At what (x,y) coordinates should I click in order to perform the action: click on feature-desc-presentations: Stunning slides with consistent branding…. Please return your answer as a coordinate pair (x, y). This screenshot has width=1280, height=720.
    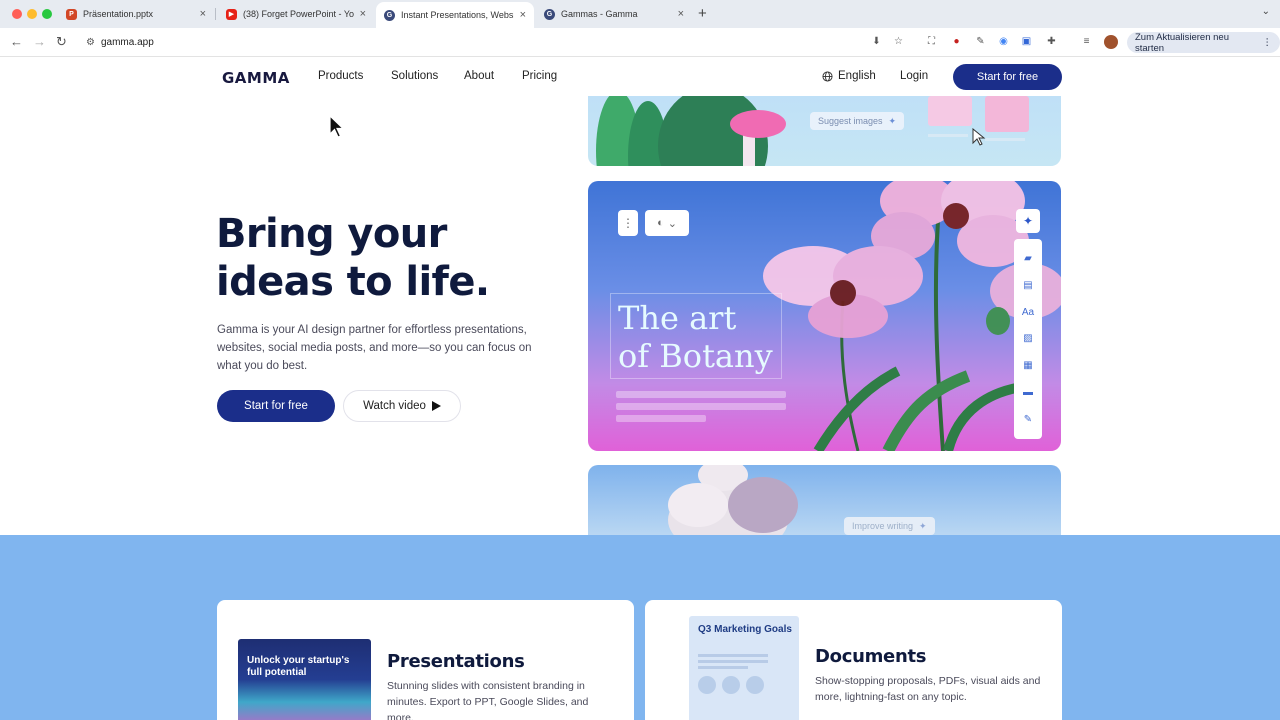
    Looking at the image, I should click on (488, 700).